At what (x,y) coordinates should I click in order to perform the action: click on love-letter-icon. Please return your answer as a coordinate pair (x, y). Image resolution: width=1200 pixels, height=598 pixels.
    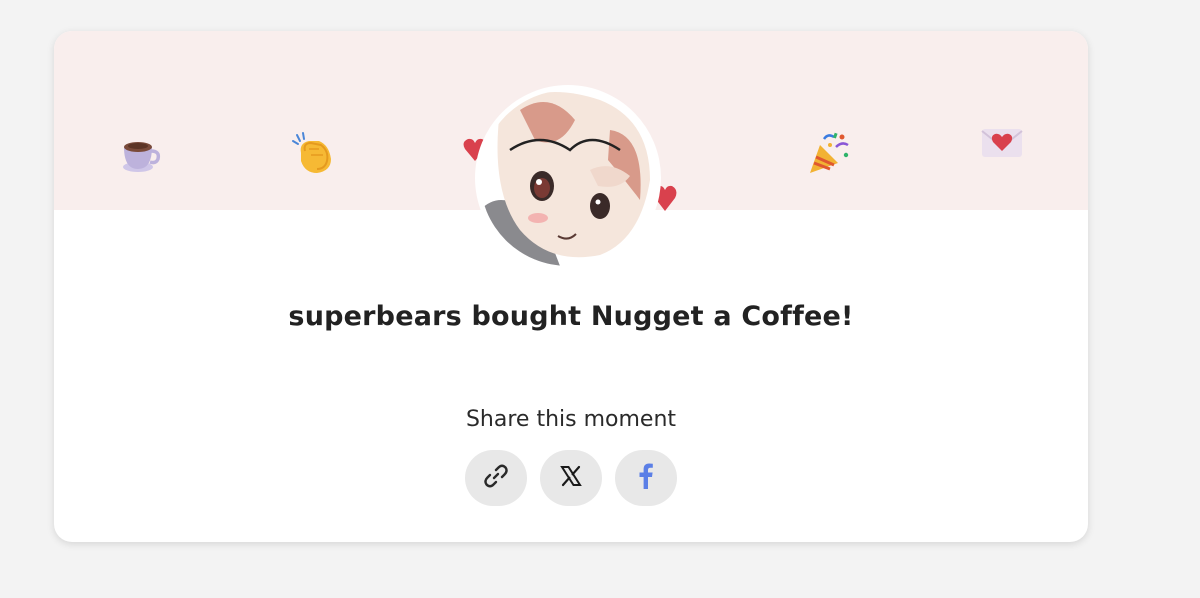
    Looking at the image, I should click on (1002, 145).